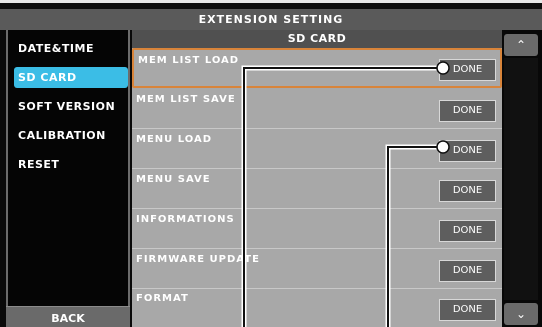 The height and width of the screenshot is (327, 542). Describe the element at coordinates (317, 149) in the screenshot. I see `row-menu-load: MENU LOAD DONE` at that location.